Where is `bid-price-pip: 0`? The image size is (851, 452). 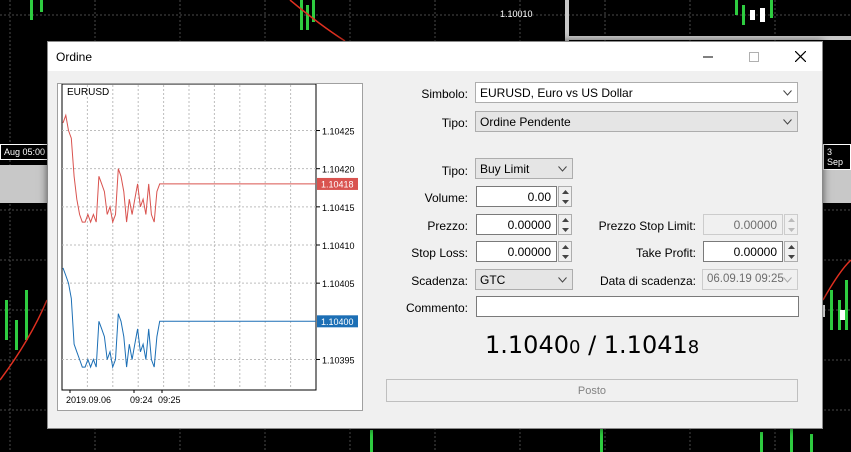
bid-price-pip: 0 is located at coordinates (574, 347).